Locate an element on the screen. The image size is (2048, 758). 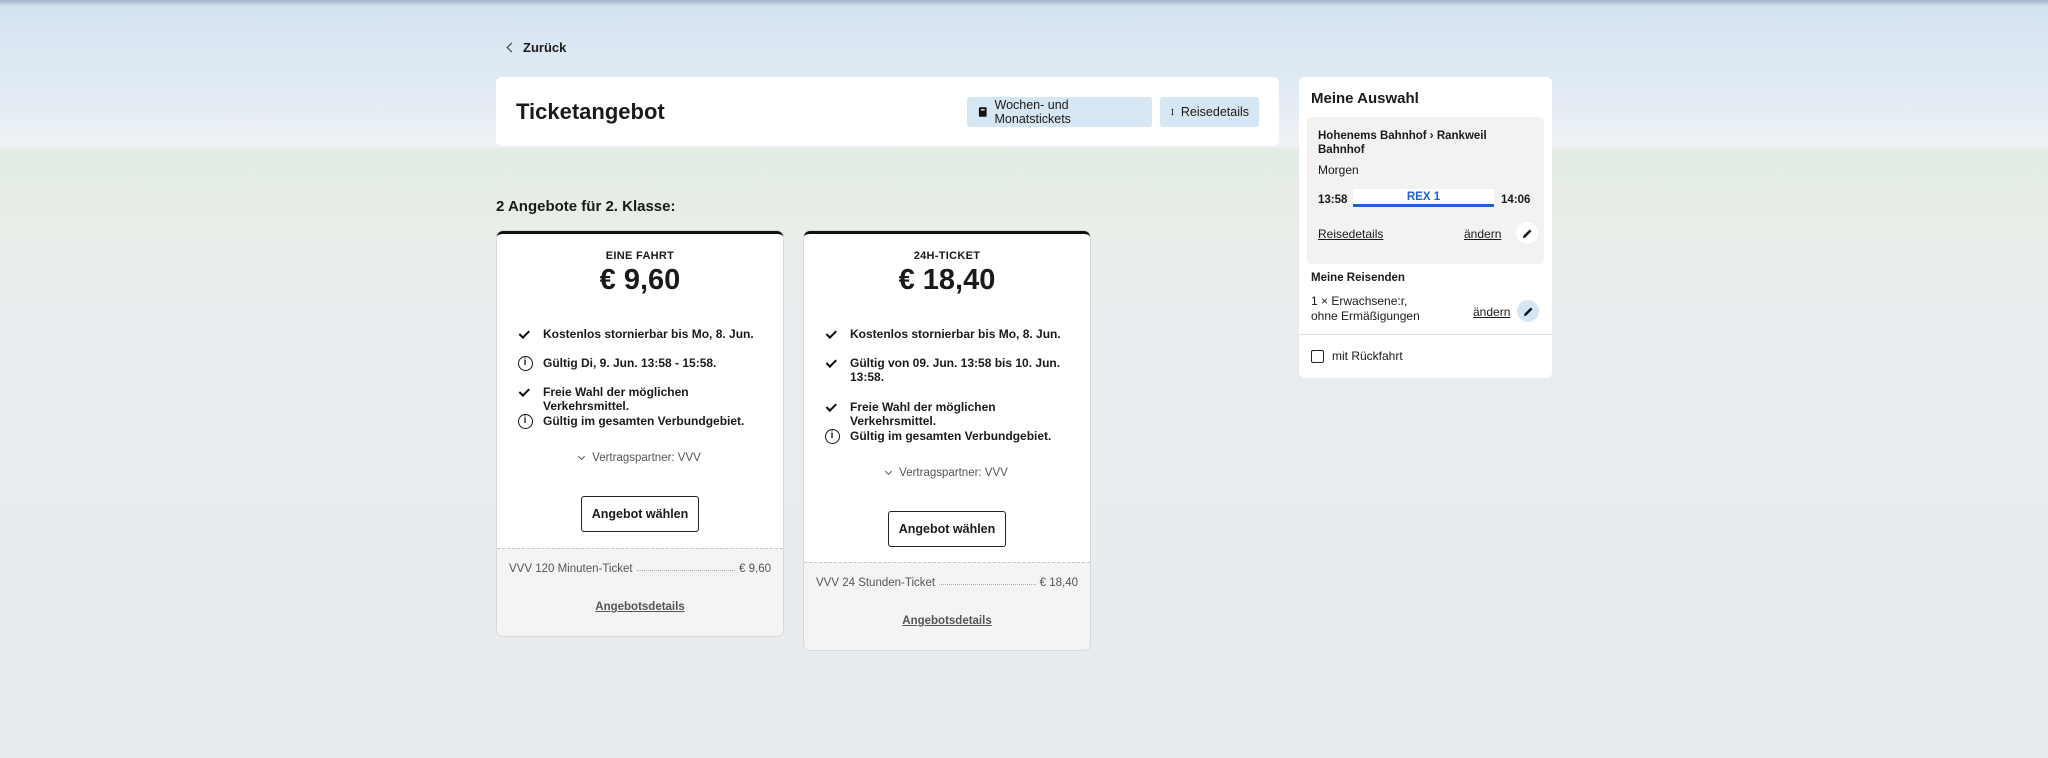
product-price: € 9,60 is located at coordinates (755, 569).